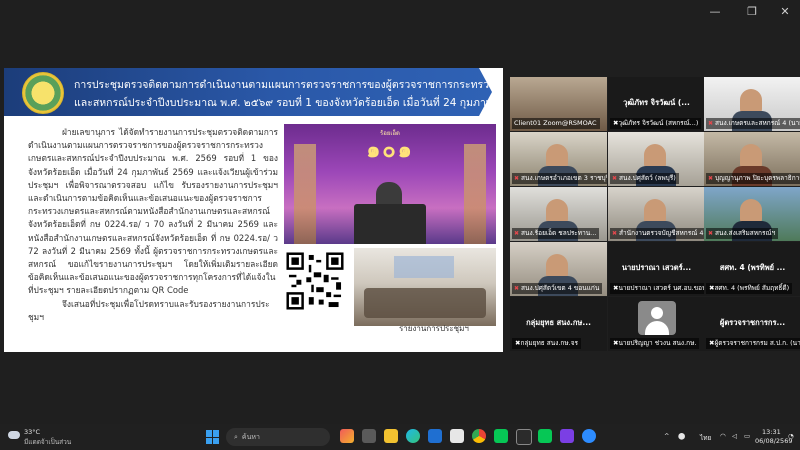 The image size is (800, 450). I want to click on task-view-icon, so click(369, 436).